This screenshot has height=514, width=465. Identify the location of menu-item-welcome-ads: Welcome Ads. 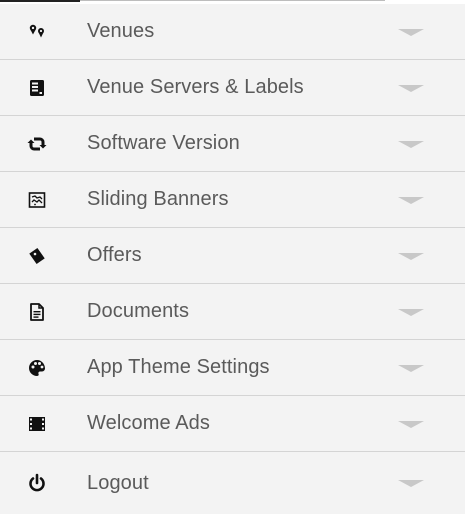
(232, 424).